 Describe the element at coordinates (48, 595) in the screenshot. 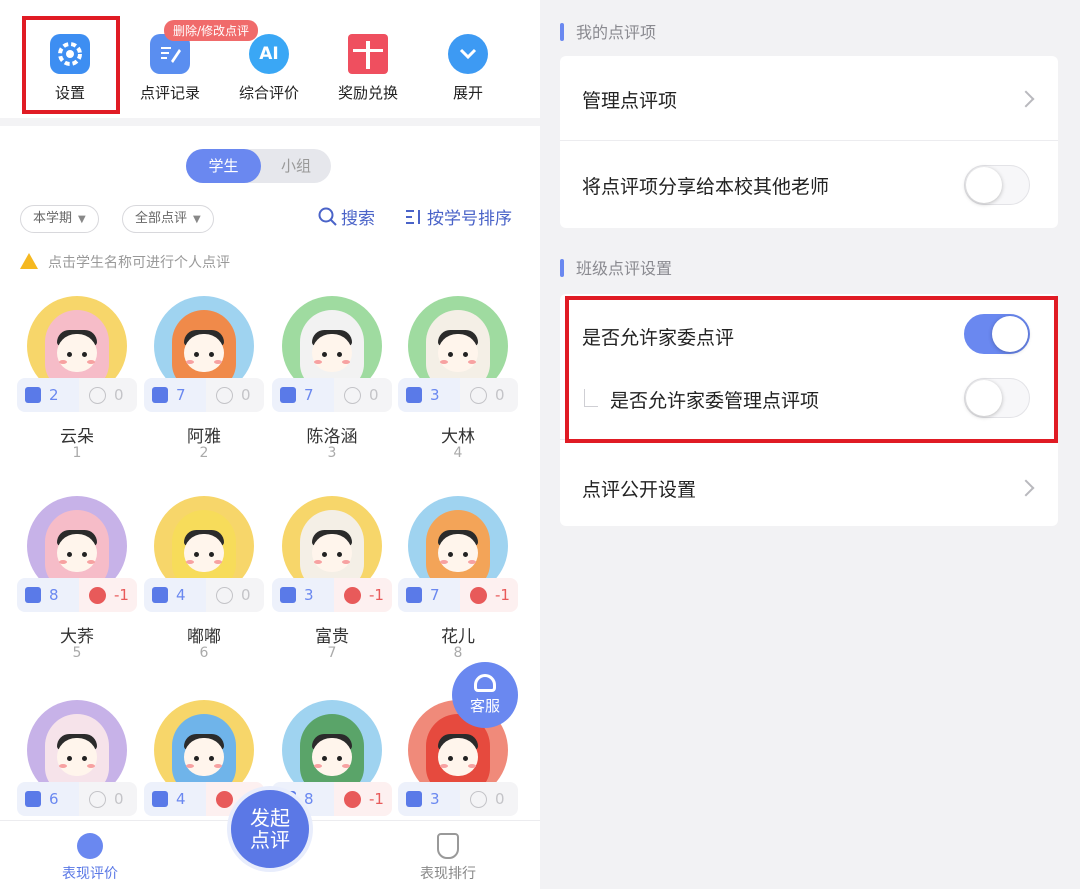

I see `like-count: 8` at that location.